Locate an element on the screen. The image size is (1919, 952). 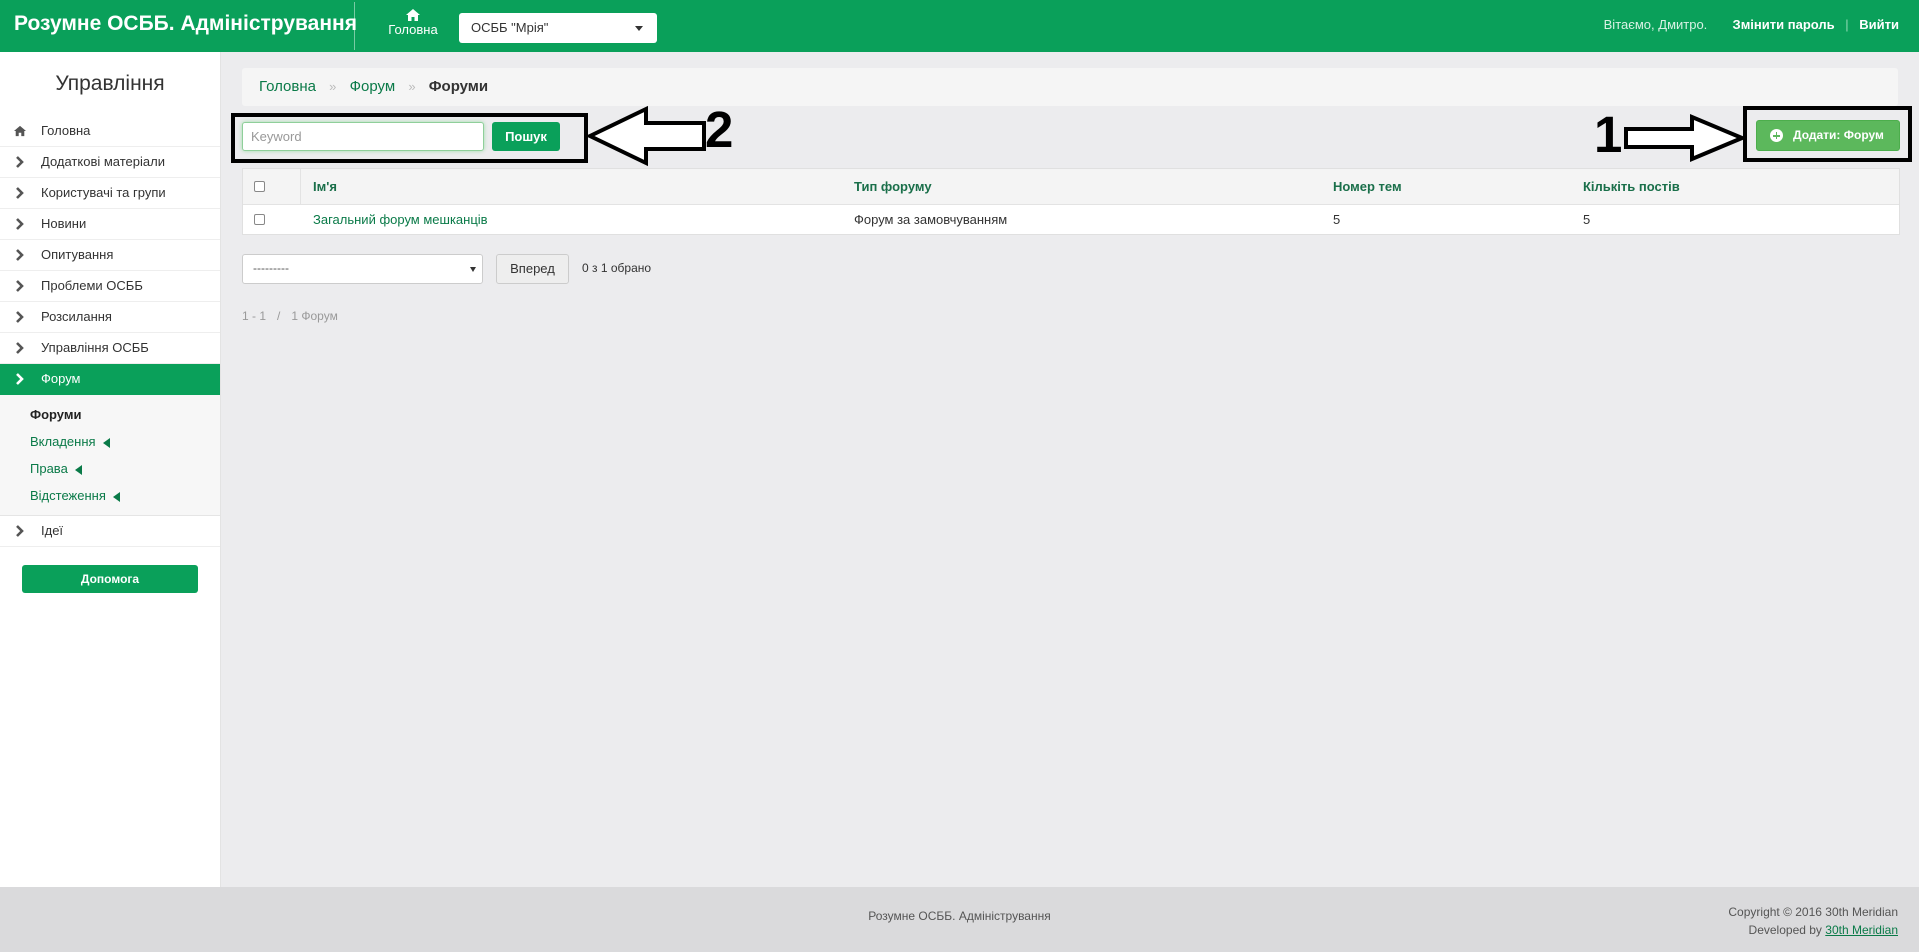
submenu-item-permissions: Права is located at coordinates (110, 468).